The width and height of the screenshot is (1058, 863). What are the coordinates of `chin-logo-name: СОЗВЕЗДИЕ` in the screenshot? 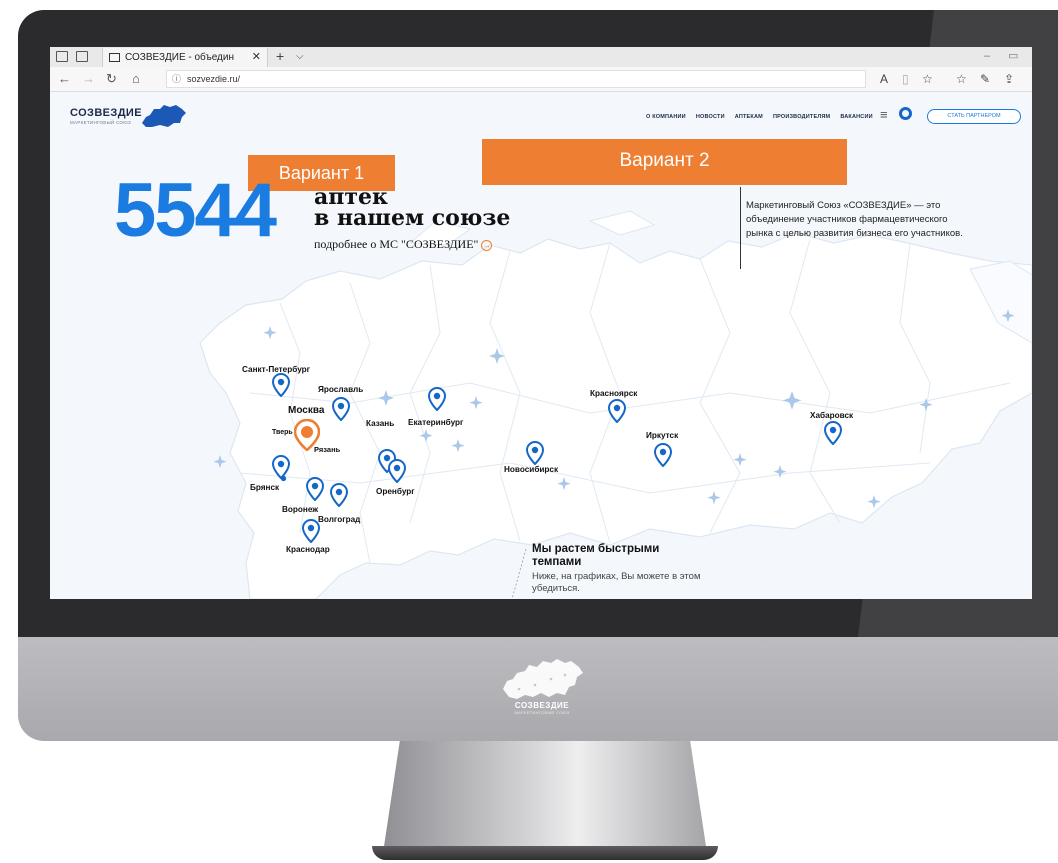 It's located at (542, 705).